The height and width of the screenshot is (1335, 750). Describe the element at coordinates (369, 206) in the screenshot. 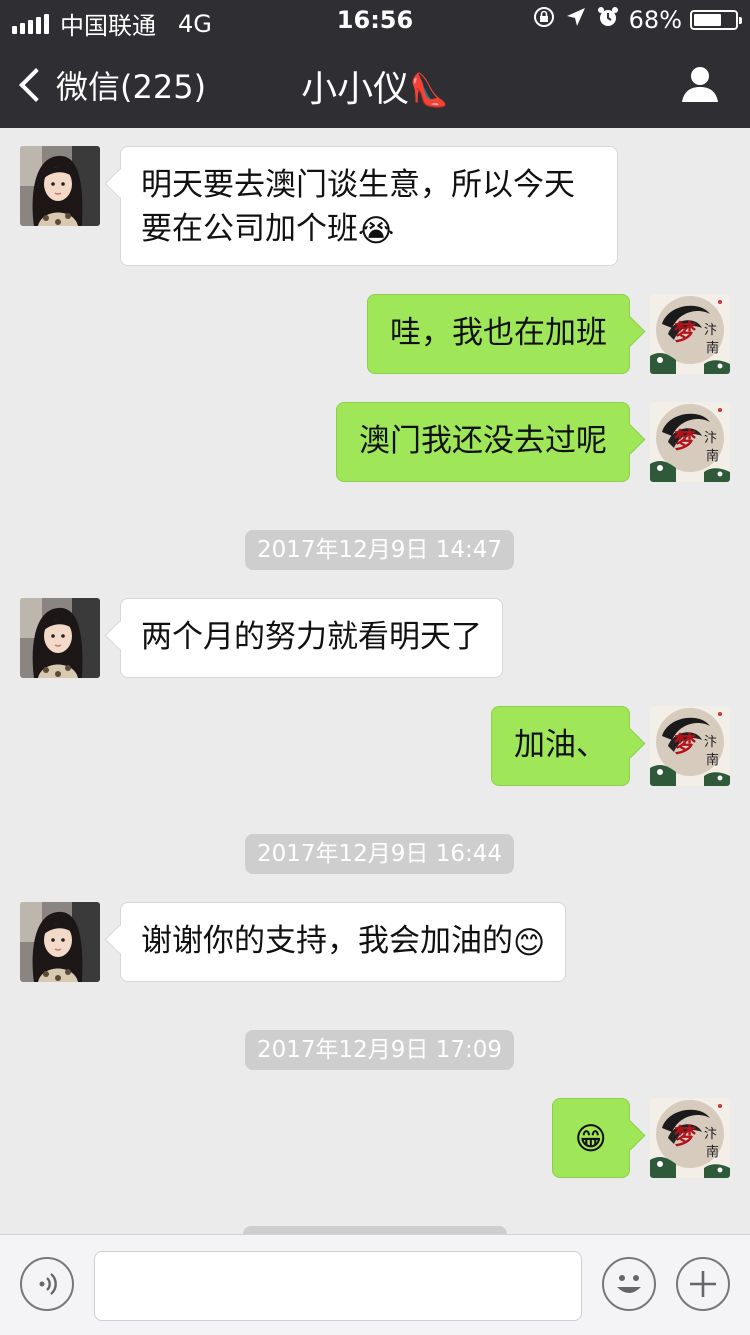

I see `incoming-message: 明天要去澳门谈生意，所以今天 要在公司加个班😭` at that location.